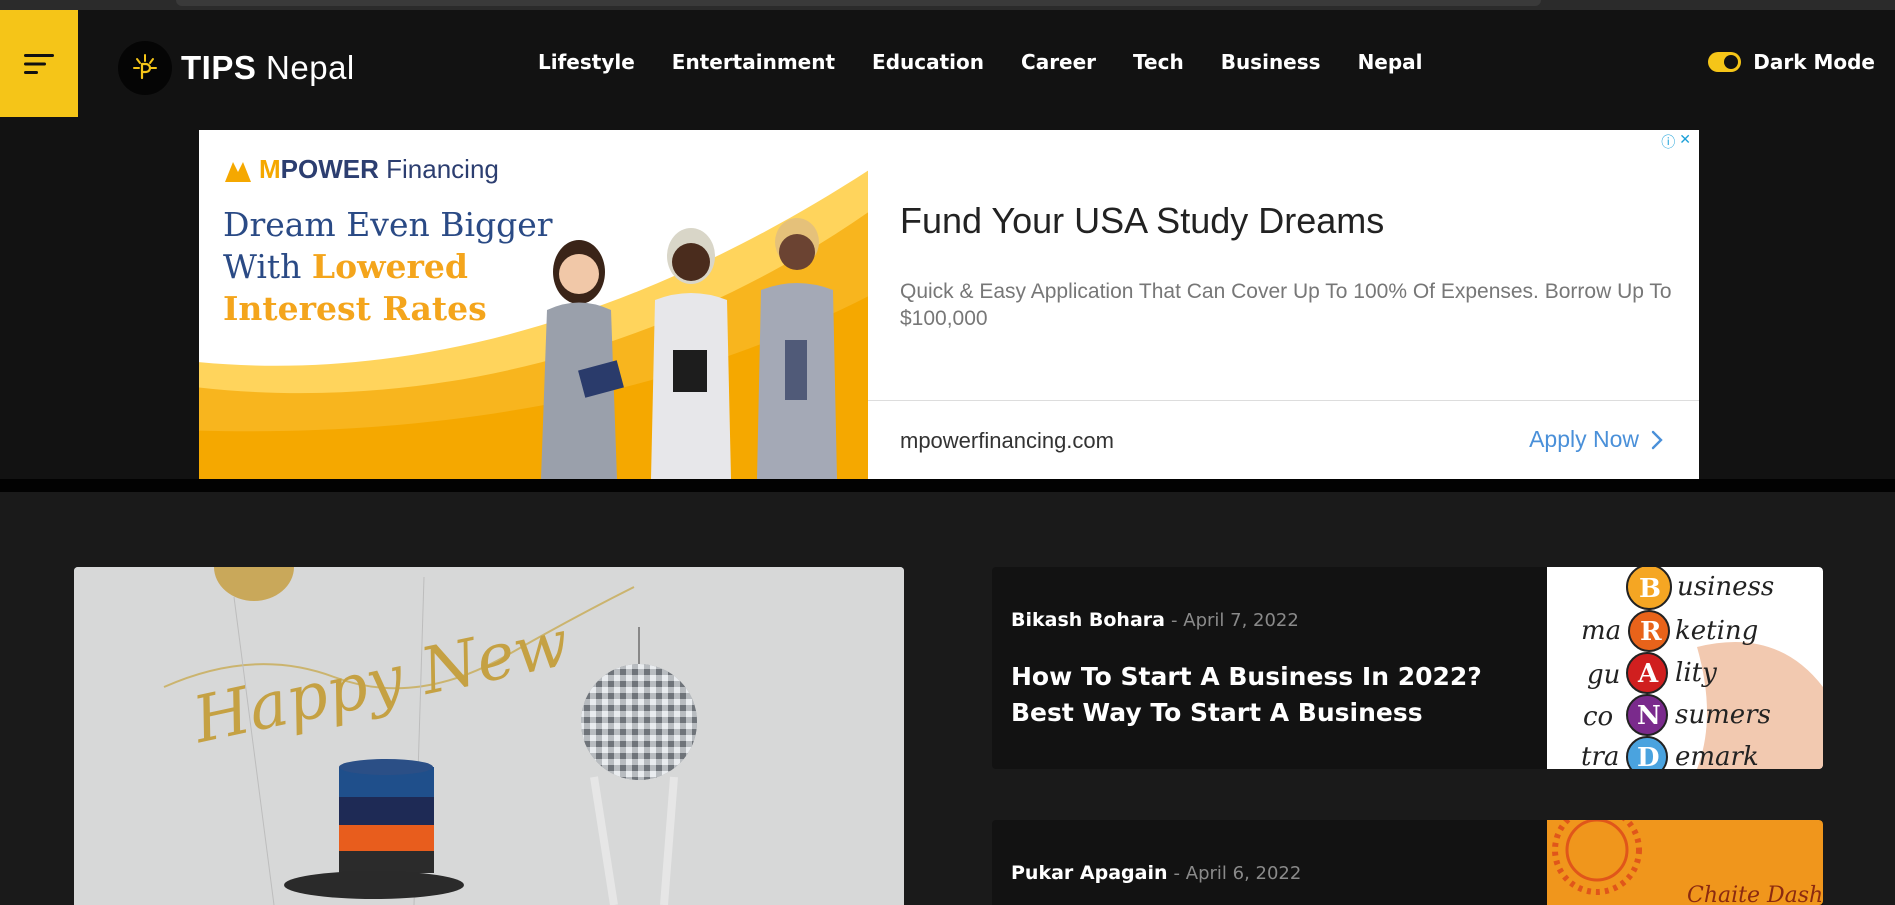  Describe the element at coordinates (1603, 675) in the screenshot. I see `svg-text: gu` at that location.